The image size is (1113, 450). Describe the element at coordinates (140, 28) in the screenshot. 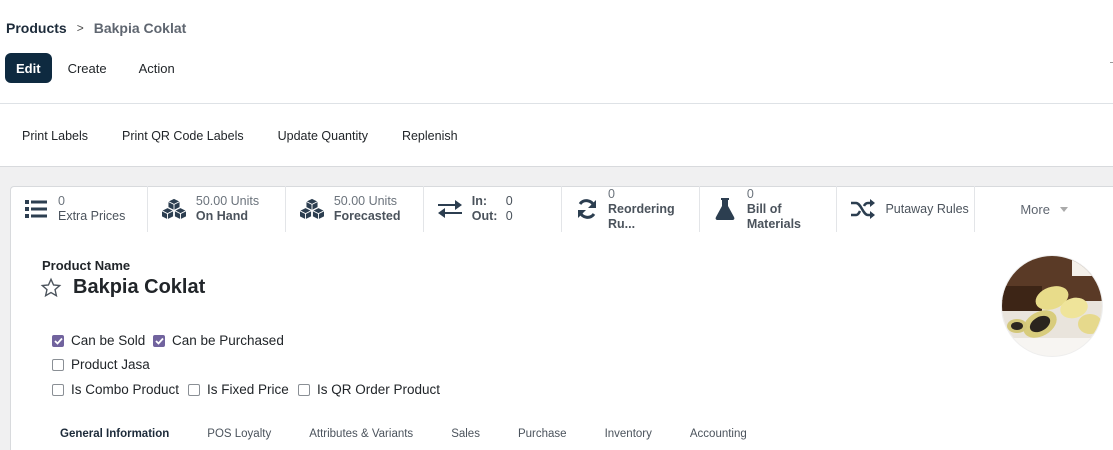

I see `breadcrumb-current: Bakpia Coklat` at that location.